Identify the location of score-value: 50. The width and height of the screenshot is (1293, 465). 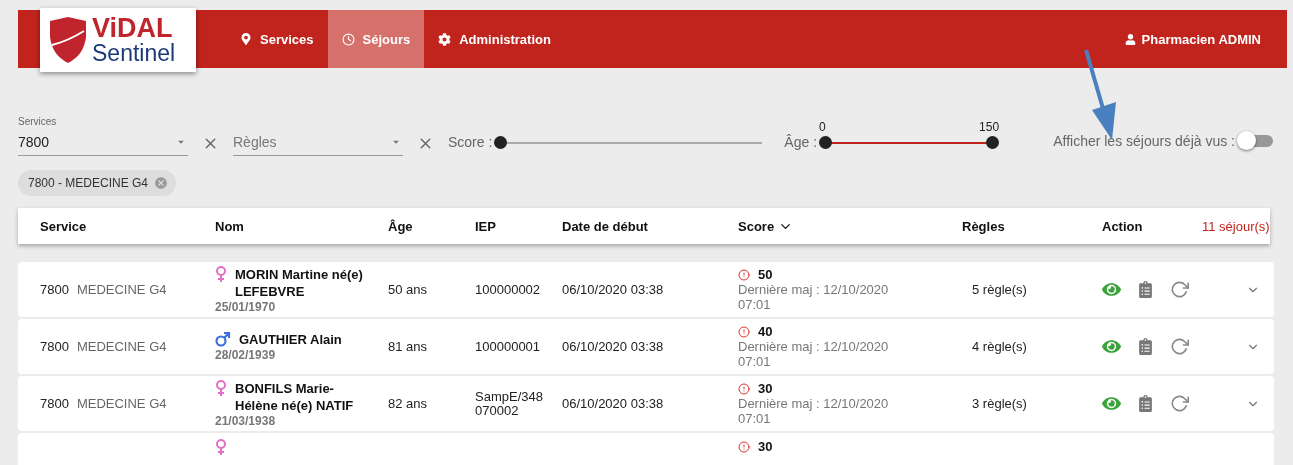
(765, 274).